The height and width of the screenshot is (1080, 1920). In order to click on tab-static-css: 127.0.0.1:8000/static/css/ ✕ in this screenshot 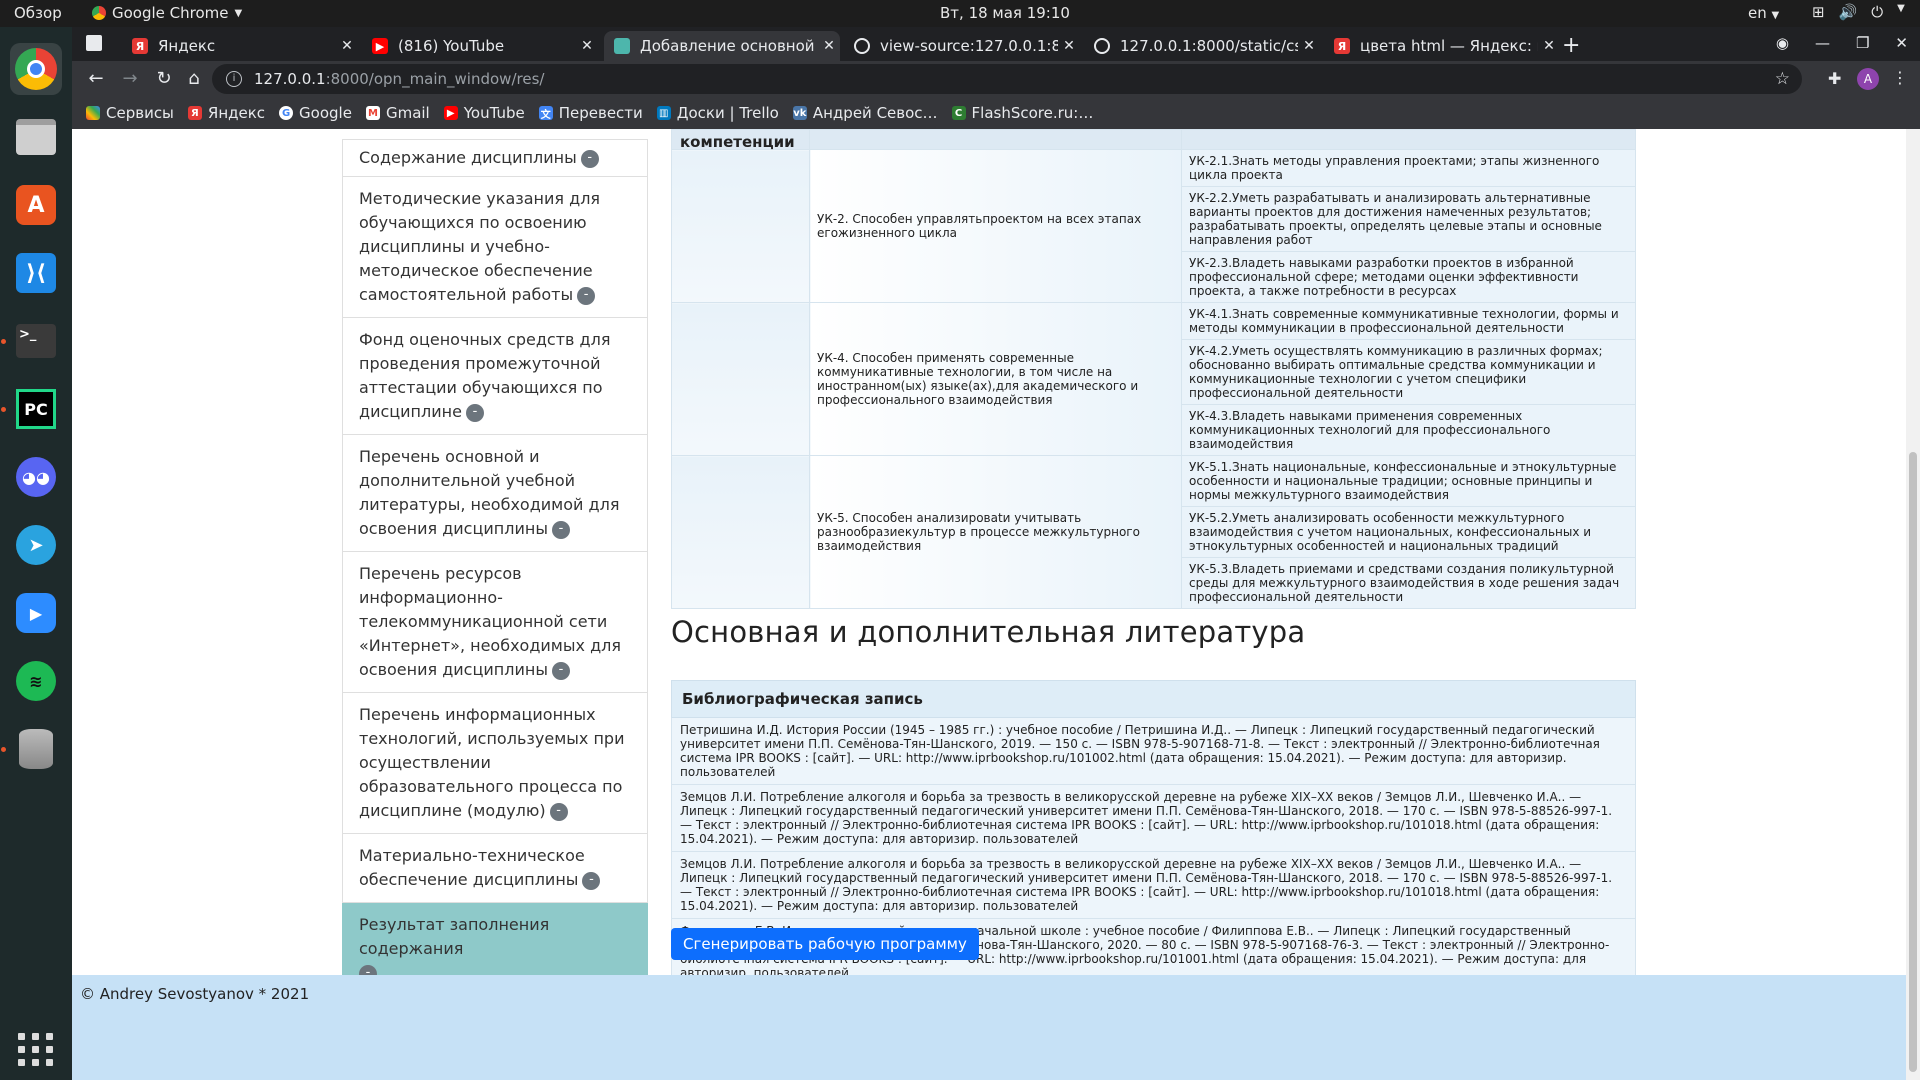, I will do `click(1202, 46)`.